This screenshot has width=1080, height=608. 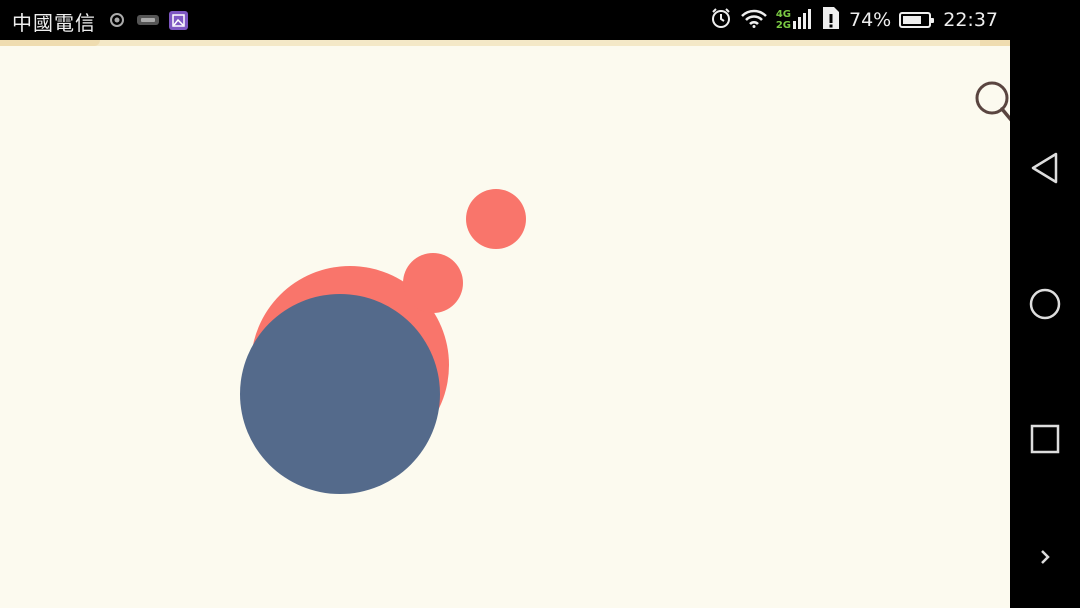 I want to click on tap-app-icon, so click(x=148, y=20).